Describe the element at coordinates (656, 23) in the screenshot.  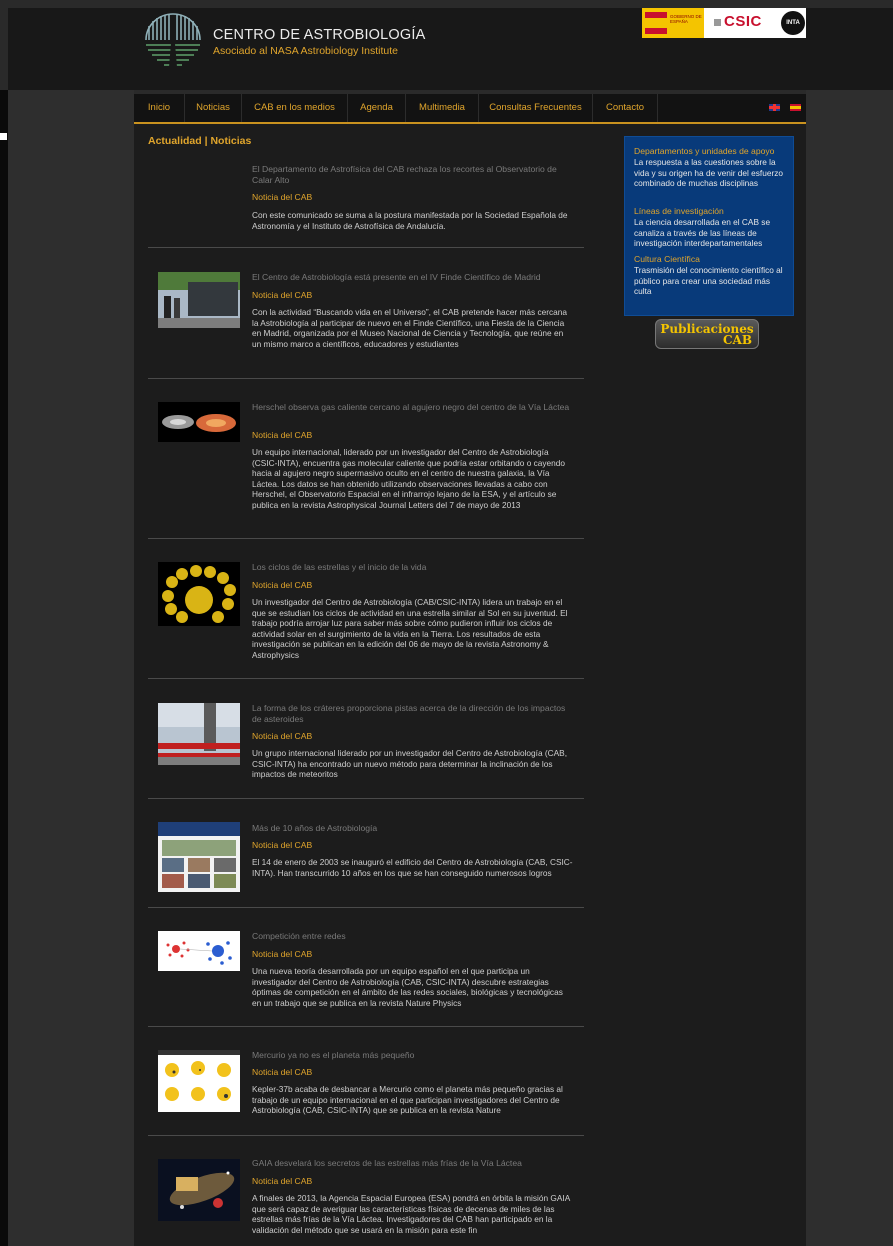
I see `spain-coat-icon` at that location.